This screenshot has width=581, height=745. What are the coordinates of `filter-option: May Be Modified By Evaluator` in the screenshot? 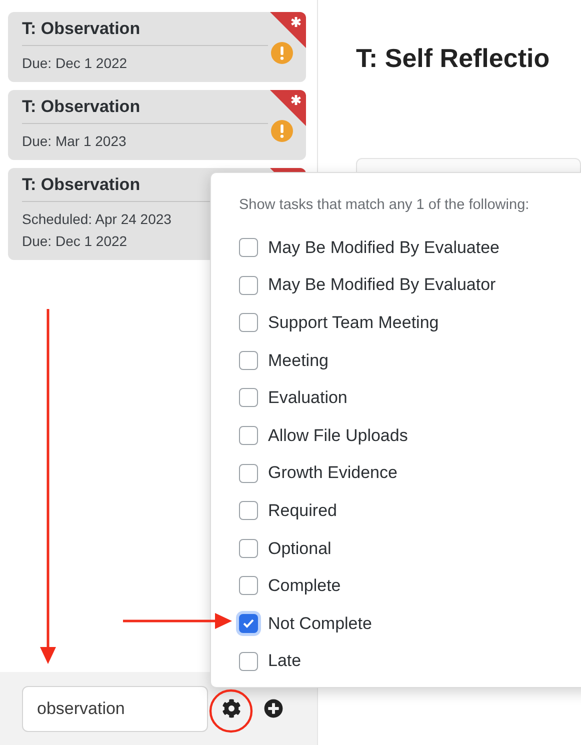 It's located at (410, 285).